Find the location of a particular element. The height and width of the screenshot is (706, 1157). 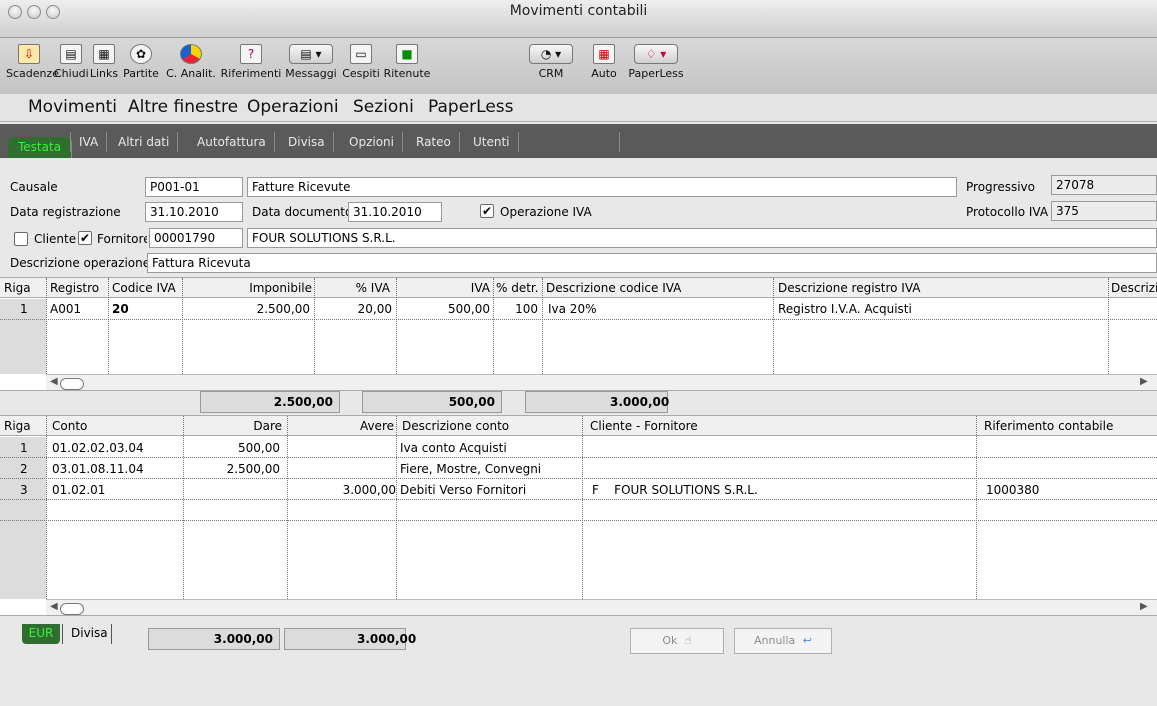

progressivo-field: 27078 is located at coordinates (1104, 185).